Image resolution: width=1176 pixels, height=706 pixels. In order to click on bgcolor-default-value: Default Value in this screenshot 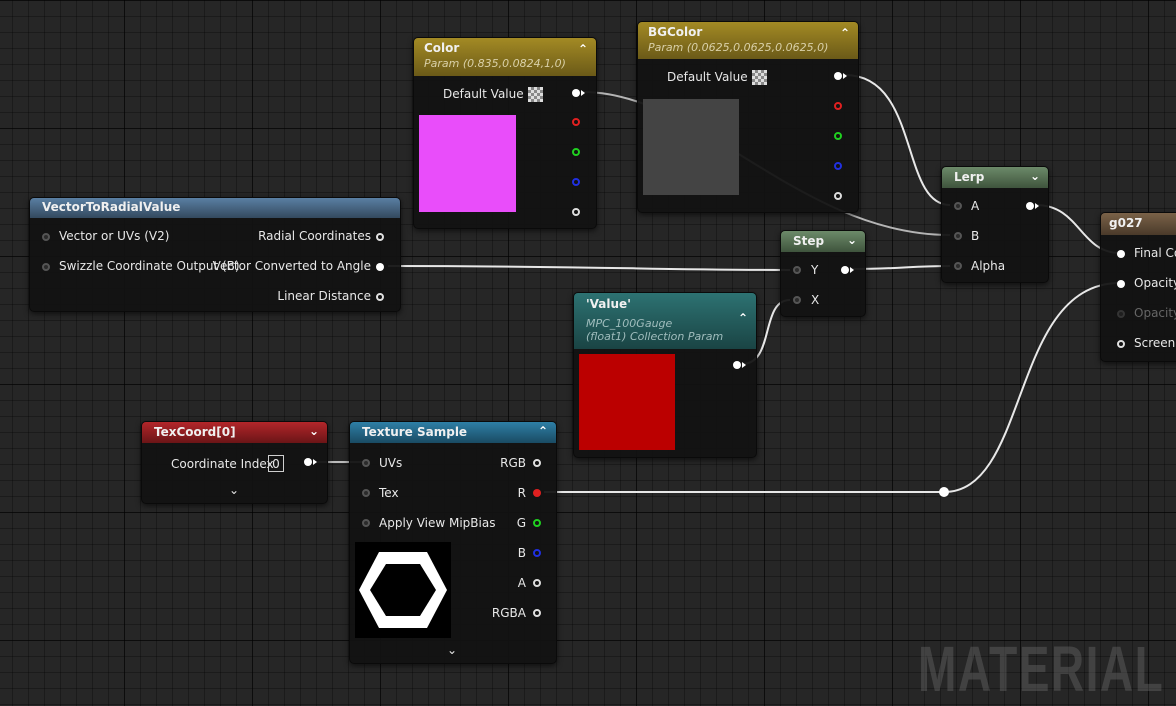, I will do `click(717, 77)`.